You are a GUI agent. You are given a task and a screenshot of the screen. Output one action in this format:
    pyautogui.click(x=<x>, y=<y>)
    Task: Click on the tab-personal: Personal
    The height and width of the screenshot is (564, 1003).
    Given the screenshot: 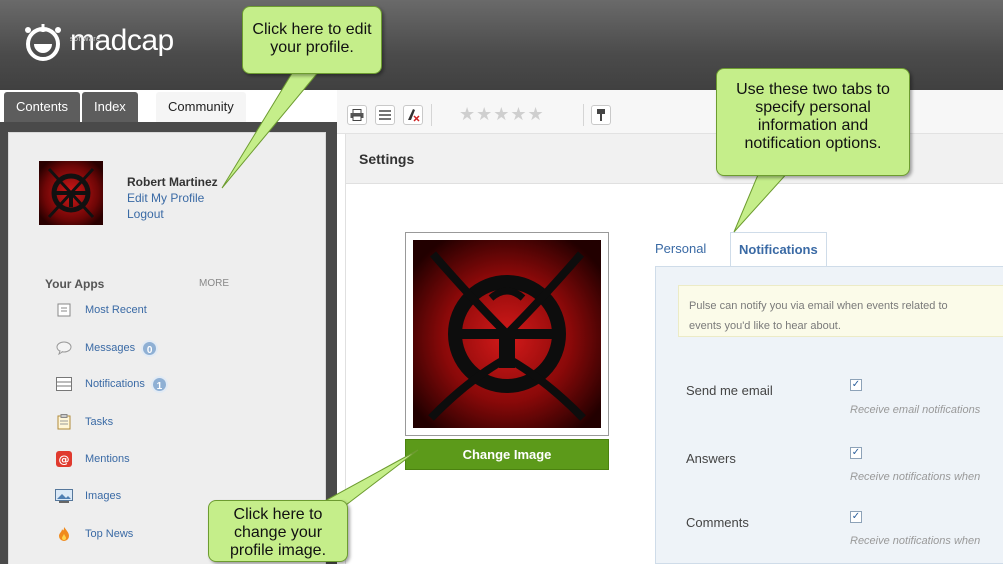 What is the action you would take?
    pyautogui.click(x=680, y=249)
    